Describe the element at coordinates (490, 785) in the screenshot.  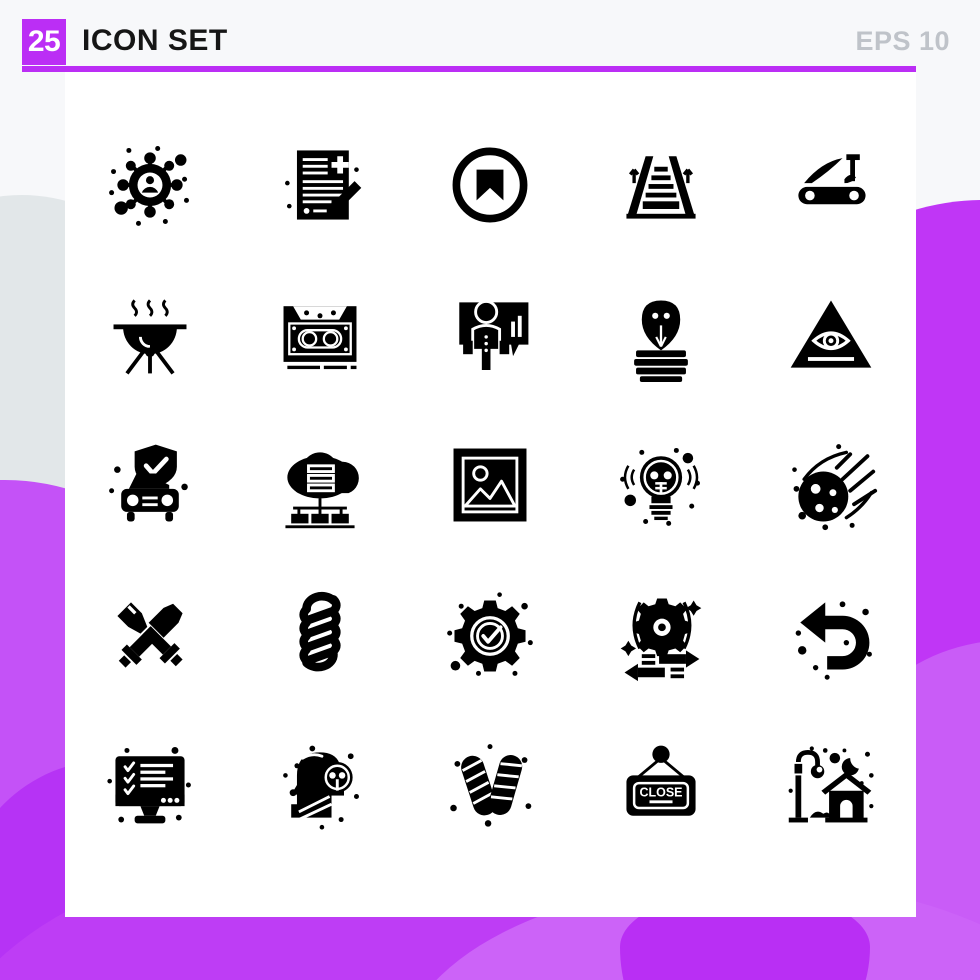
I see `baguette-bread-icon` at that location.